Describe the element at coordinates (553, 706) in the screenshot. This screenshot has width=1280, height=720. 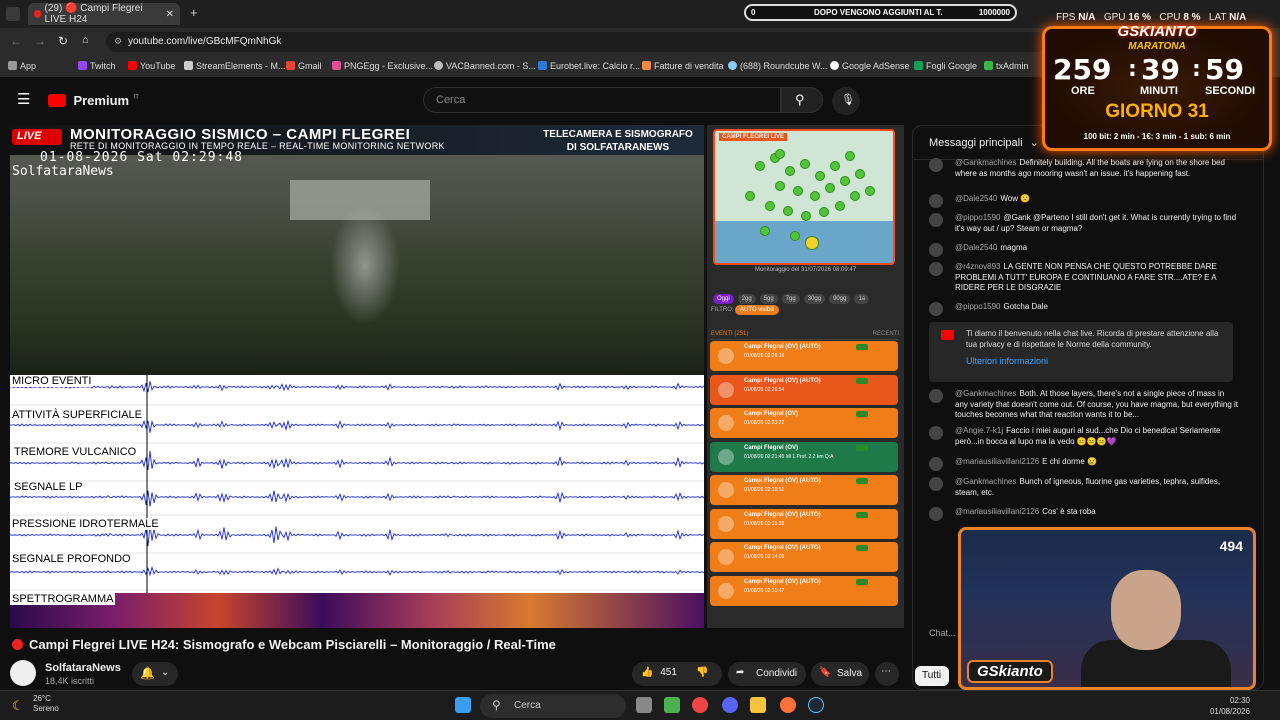
I see `taskbar-search: ⚲ Cerca` at that location.